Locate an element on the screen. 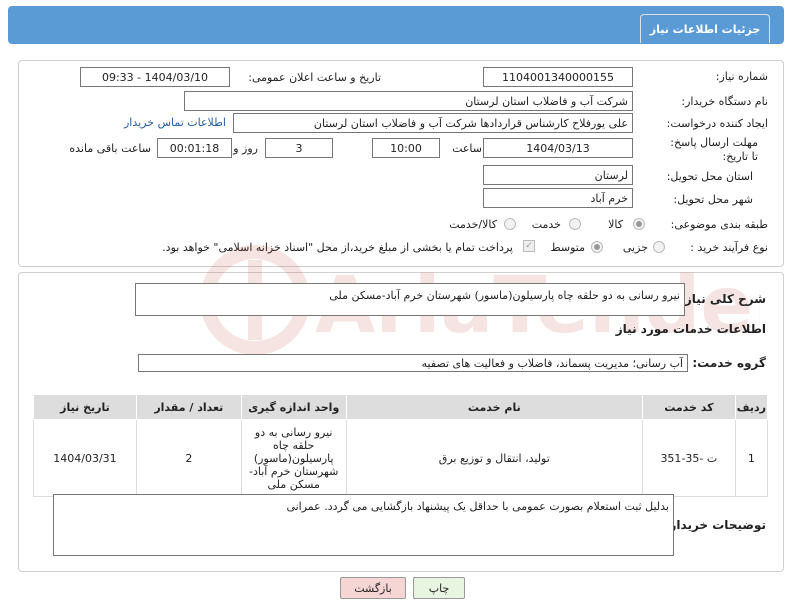 Image resolution: width=788 pixels, height=613 pixels. col-unit: واحد اندازه گیری is located at coordinates (293, 407).